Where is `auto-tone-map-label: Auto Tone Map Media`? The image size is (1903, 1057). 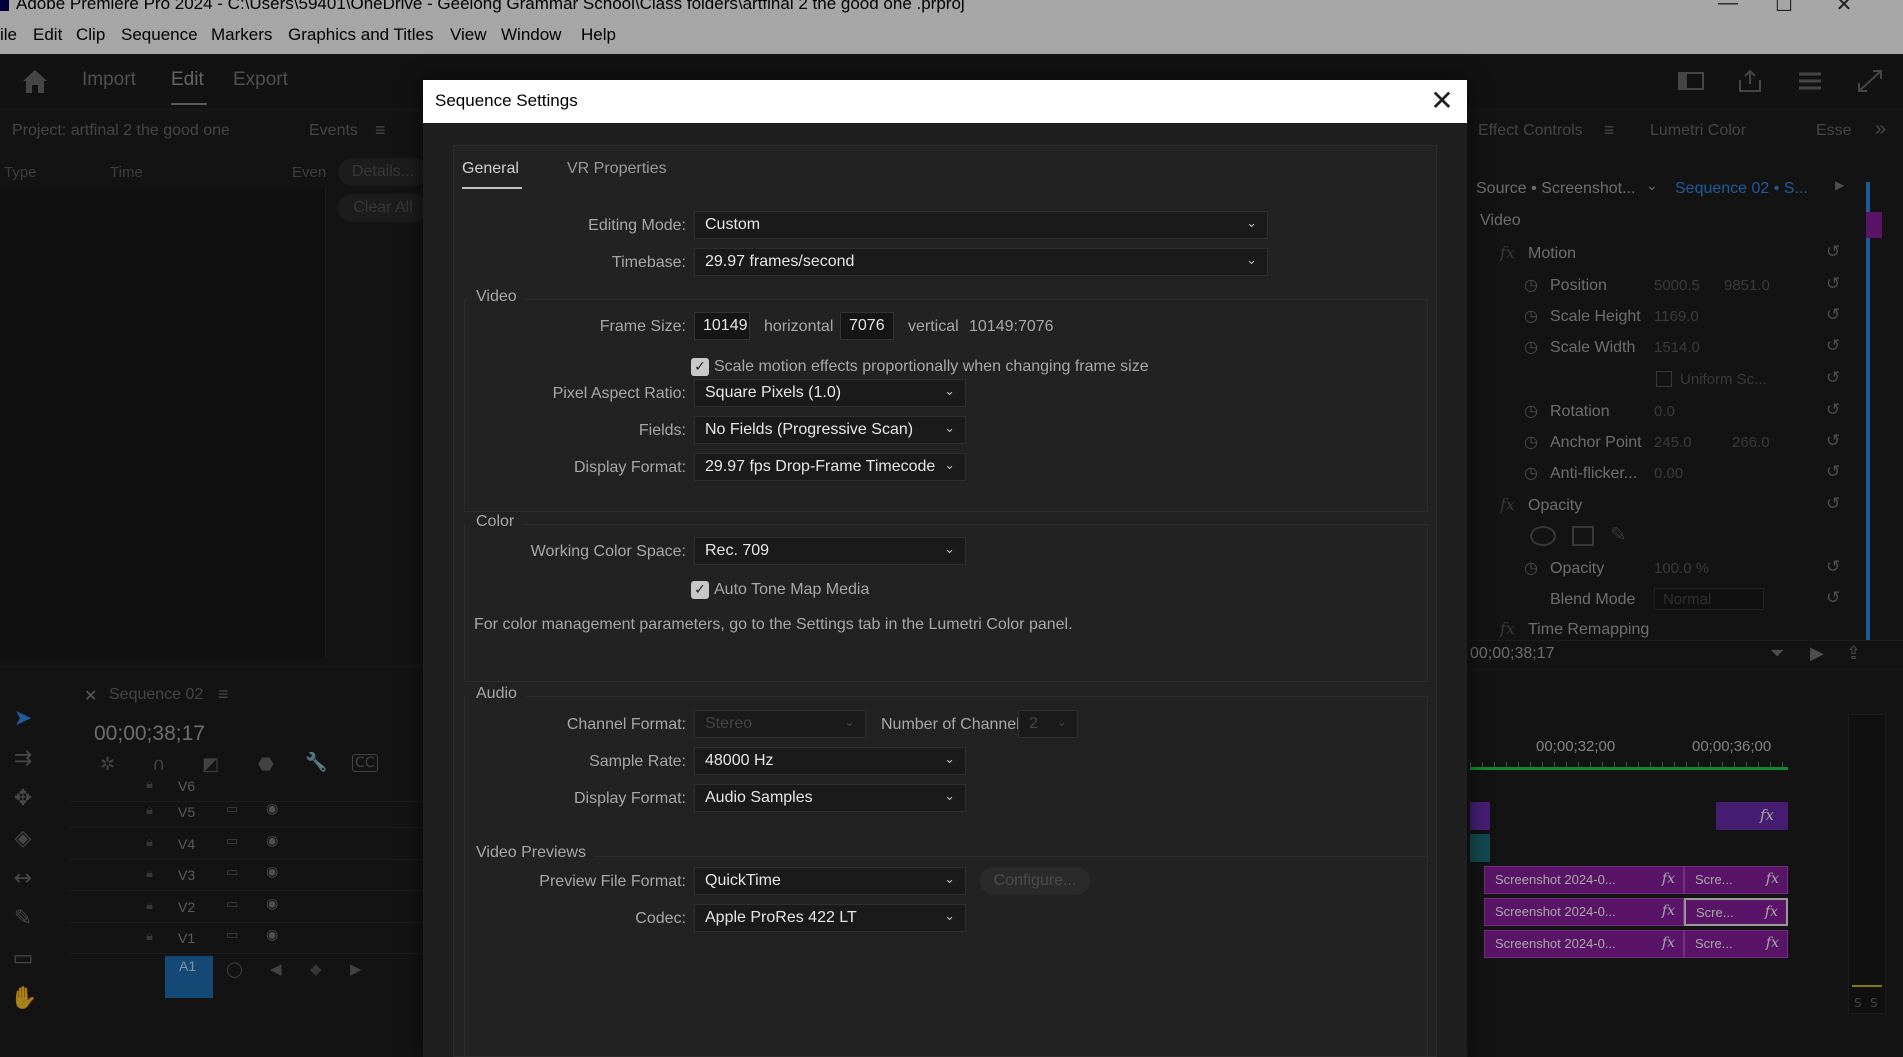
auto-tone-map-label: Auto Tone Map Media is located at coordinates (791, 590).